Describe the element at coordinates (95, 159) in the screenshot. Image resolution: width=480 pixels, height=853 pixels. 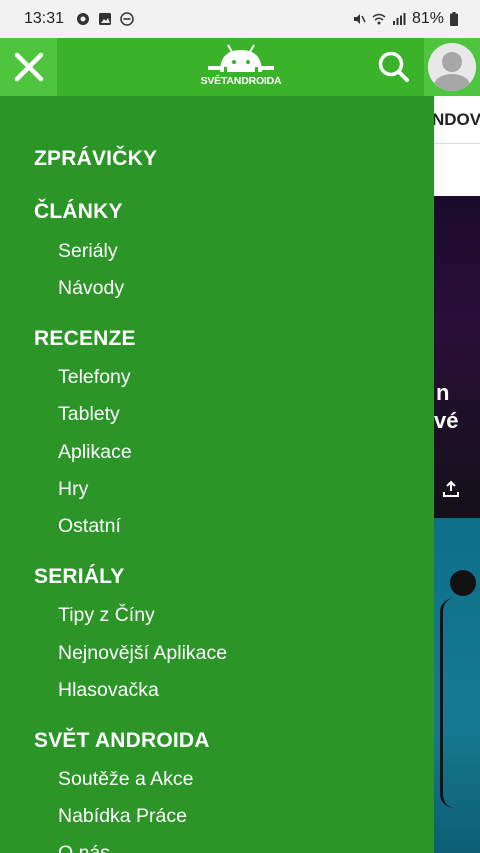
I see `menu-section-zpravicky: ZPRÁVIČKY` at that location.